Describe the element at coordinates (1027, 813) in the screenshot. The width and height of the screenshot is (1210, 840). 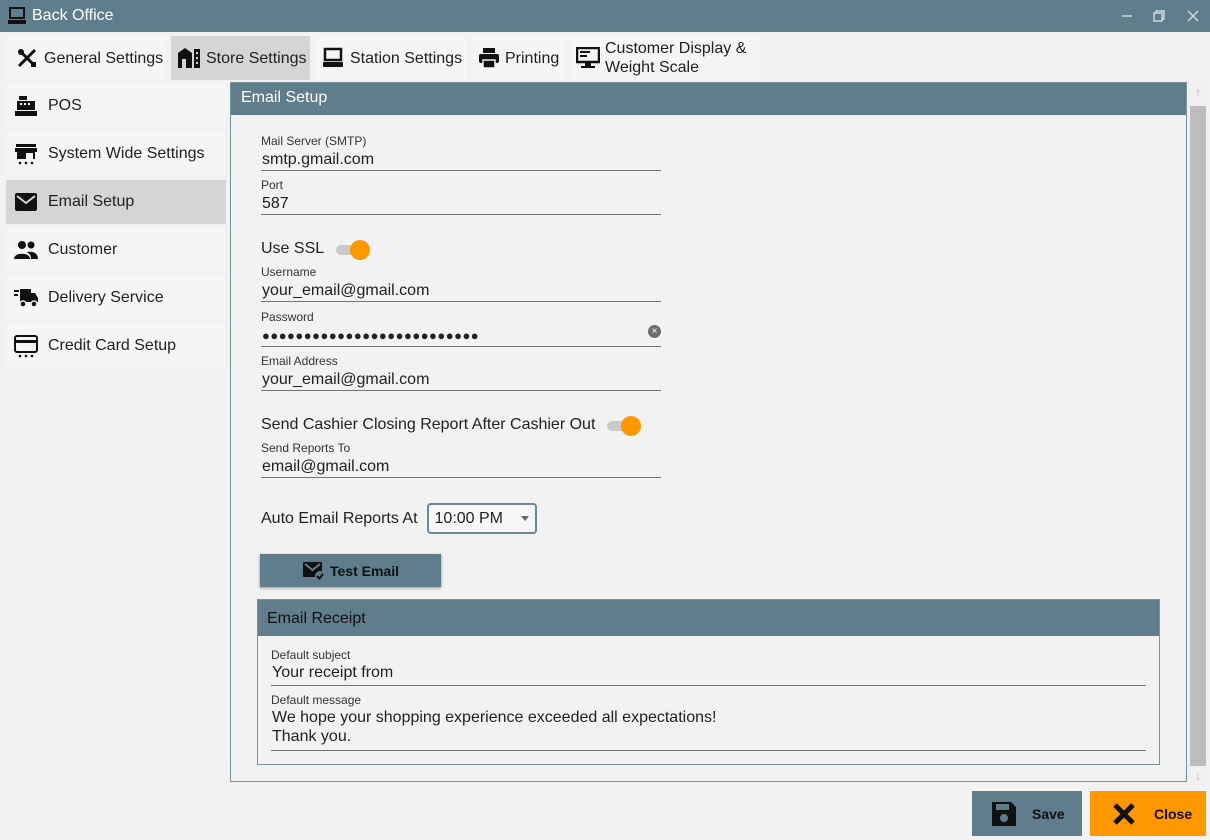
I see `save-button: Save` at that location.